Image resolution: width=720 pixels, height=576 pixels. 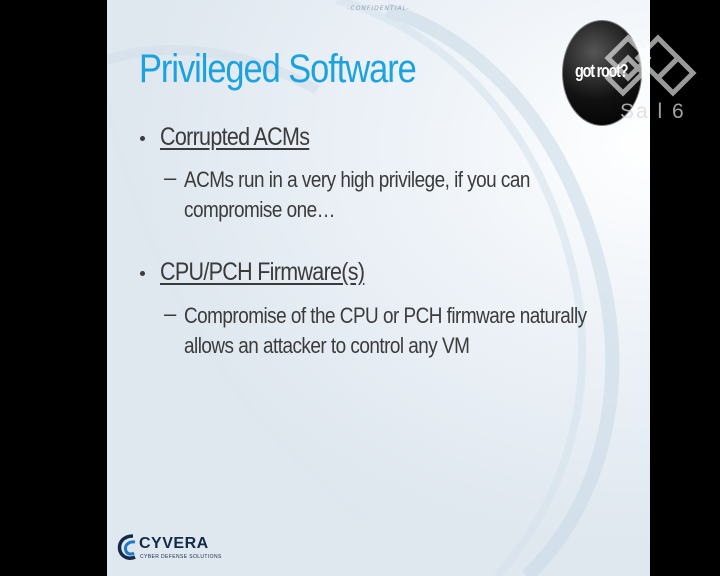 I want to click on logo-name: CYVERA, so click(x=174, y=543).